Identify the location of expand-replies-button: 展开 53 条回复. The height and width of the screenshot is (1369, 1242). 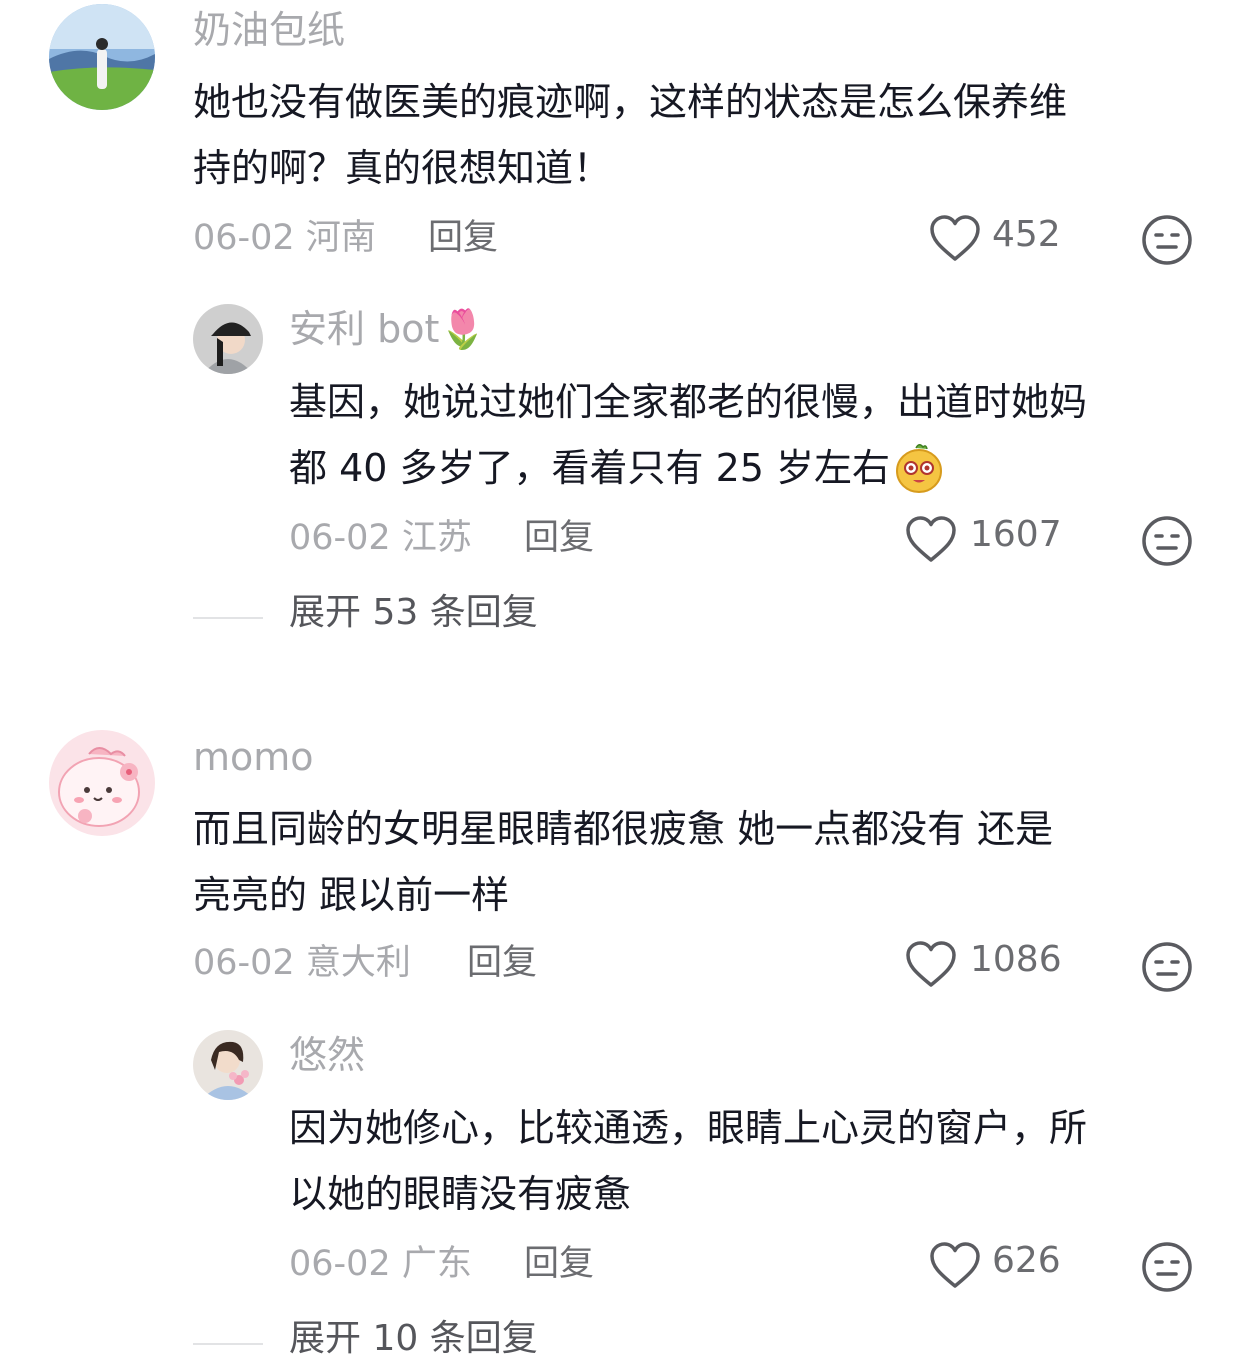
(413, 613).